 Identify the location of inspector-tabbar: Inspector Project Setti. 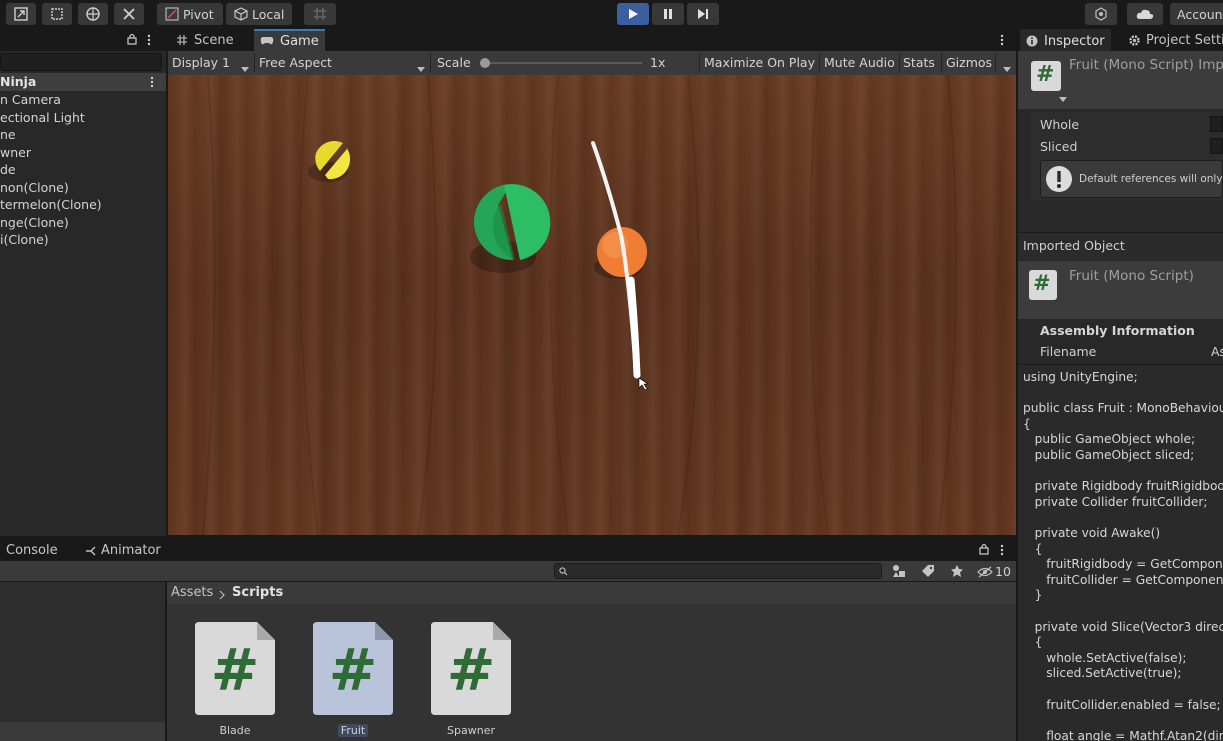
(1120, 40).